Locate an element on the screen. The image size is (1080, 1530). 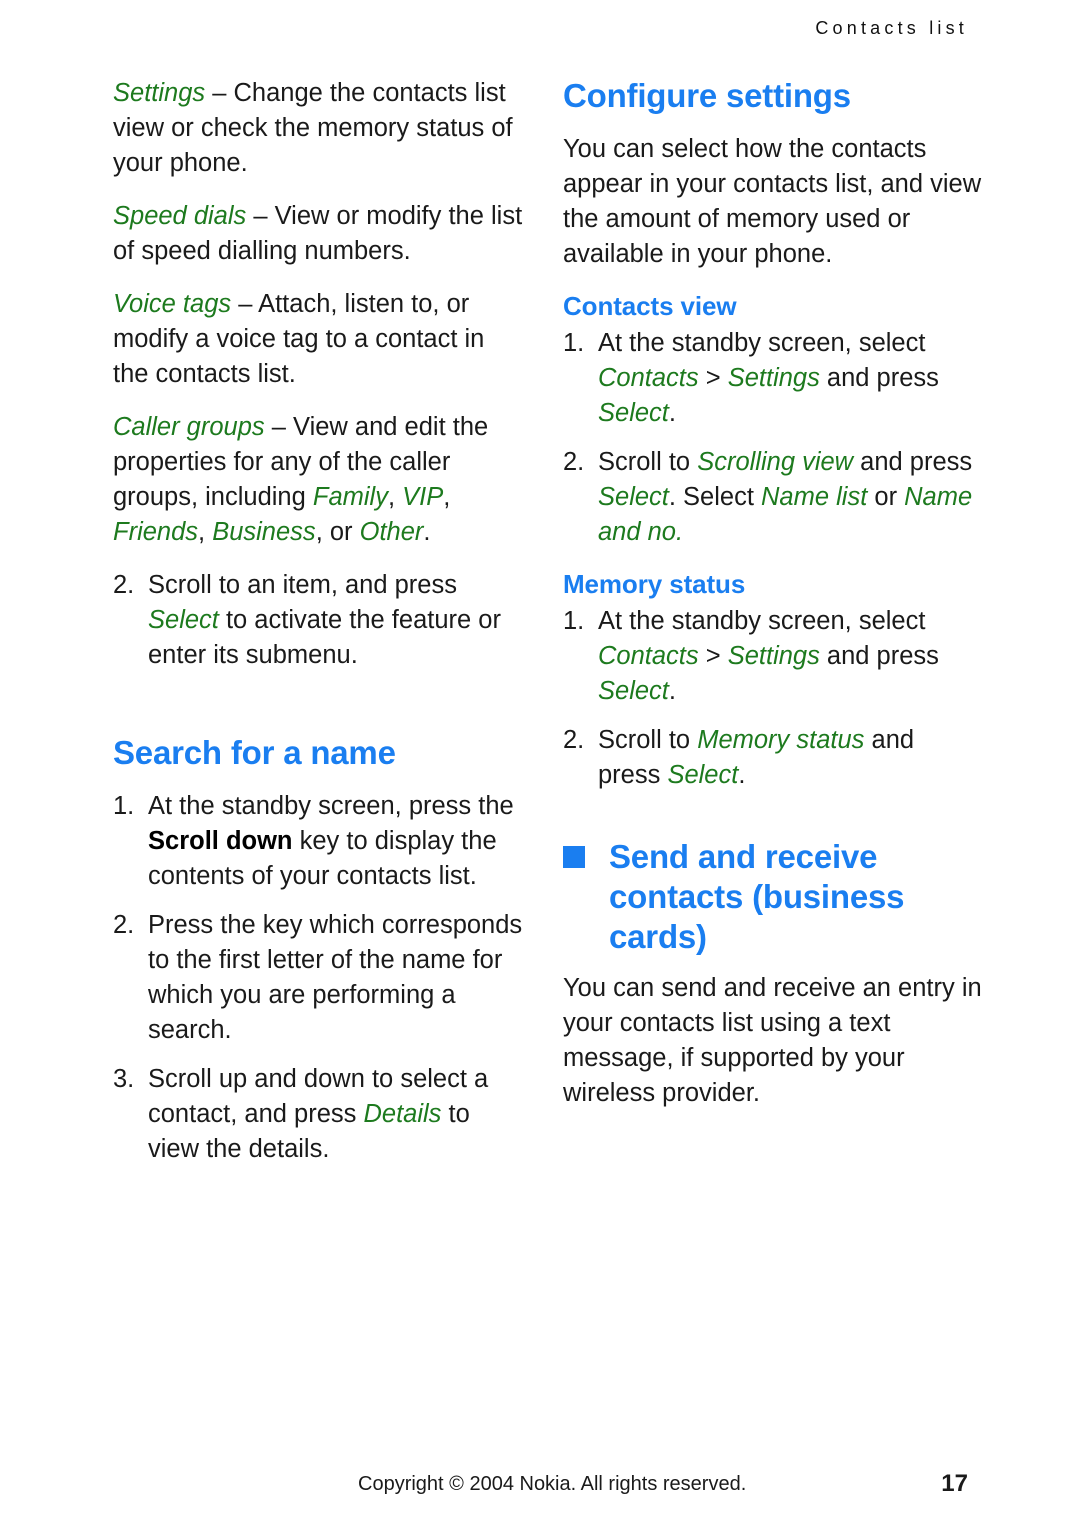
dash-voice-tags: – is located at coordinates (245, 304).